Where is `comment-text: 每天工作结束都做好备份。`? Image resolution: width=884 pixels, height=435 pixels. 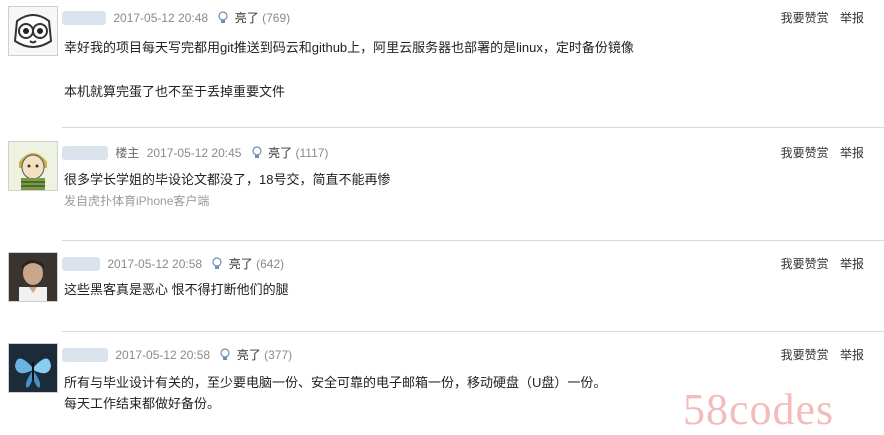 comment-text: 每天工作结束都做好备份。 is located at coordinates (142, 403).